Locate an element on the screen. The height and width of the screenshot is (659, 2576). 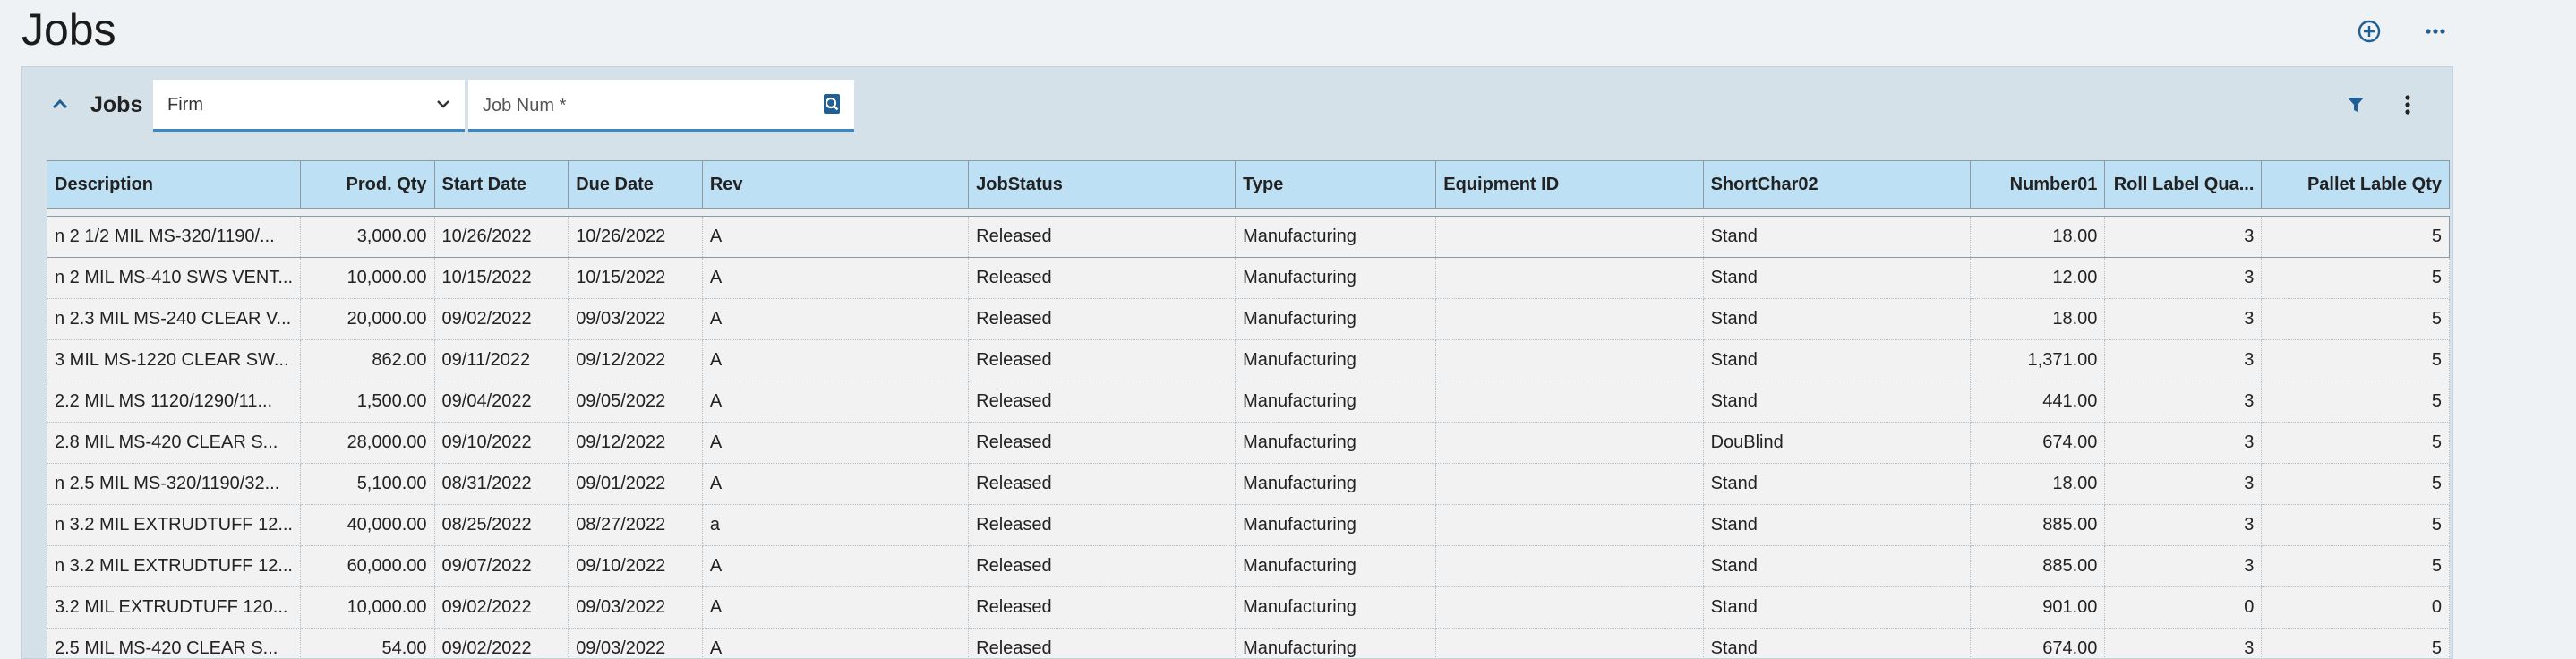
table-cell: 5,100.00 is located at coordinates (367, 484).